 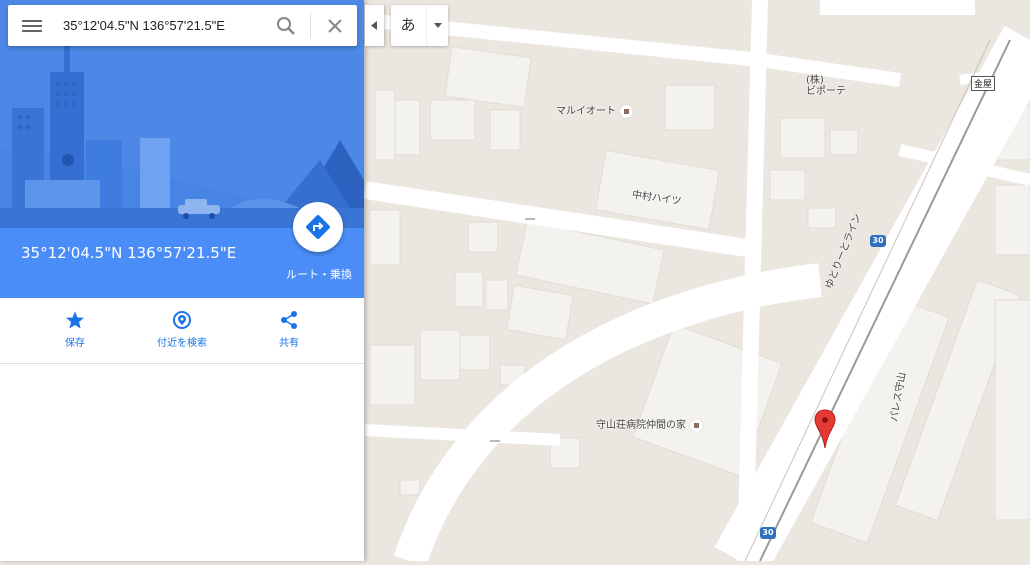 What do you see at coordinates (768, 533) in the screenshot?
I see `route-shield-30-lower: 30` at bounding box center [768, 533].